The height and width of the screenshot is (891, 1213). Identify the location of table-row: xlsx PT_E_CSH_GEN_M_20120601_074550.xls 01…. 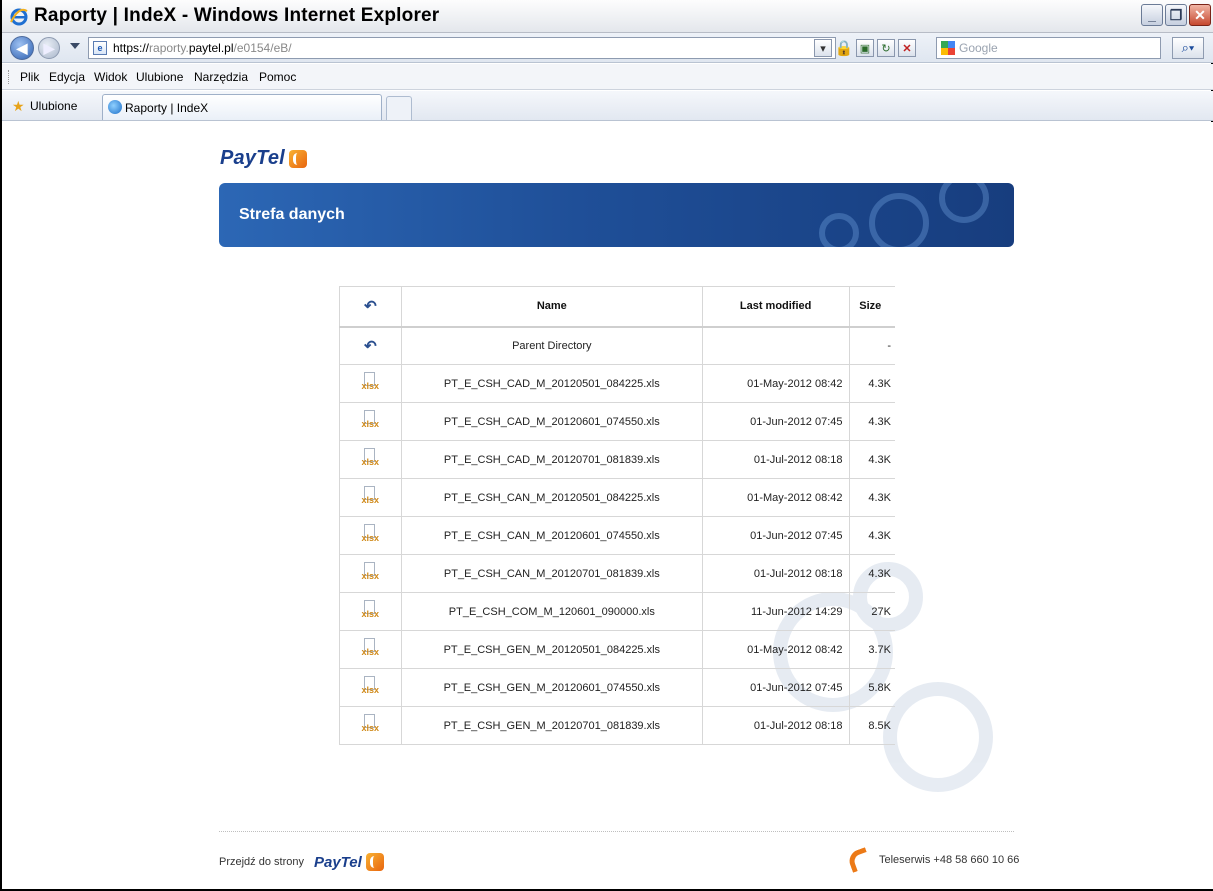
(617, 687).